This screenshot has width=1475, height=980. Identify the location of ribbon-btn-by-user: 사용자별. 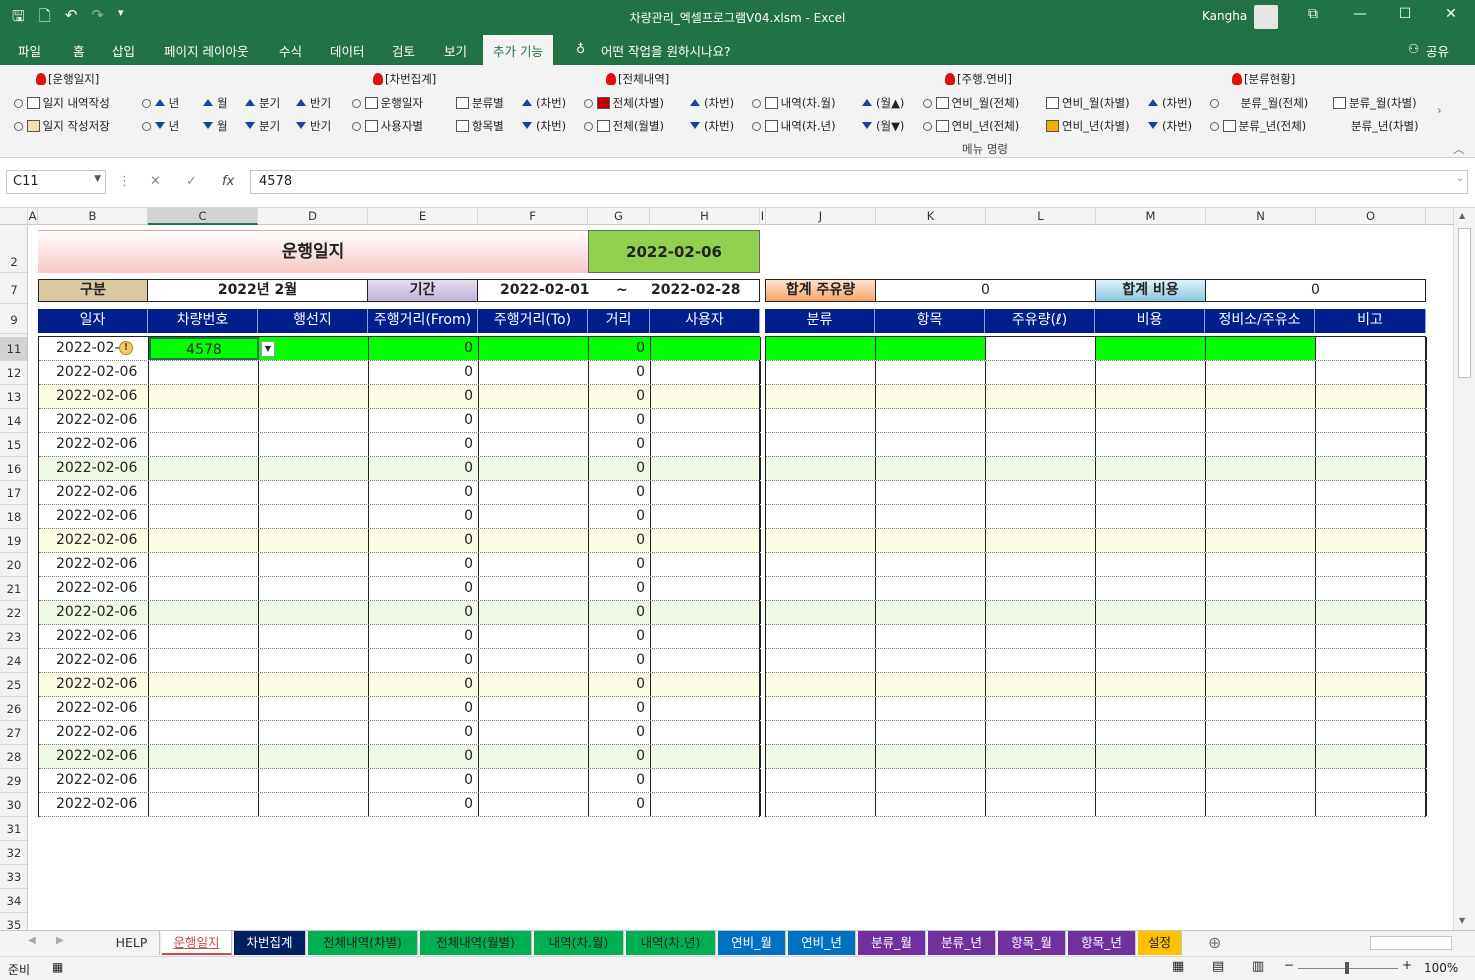
(387, 126).